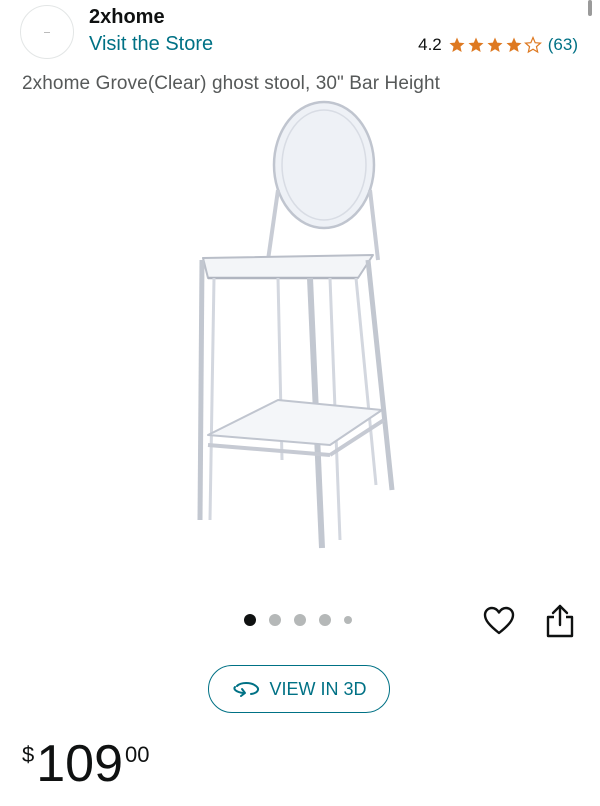  What do you see at coordinates (590, 8) in the screenshot?
I see `scrollbar` at bounding box center [590, 8].